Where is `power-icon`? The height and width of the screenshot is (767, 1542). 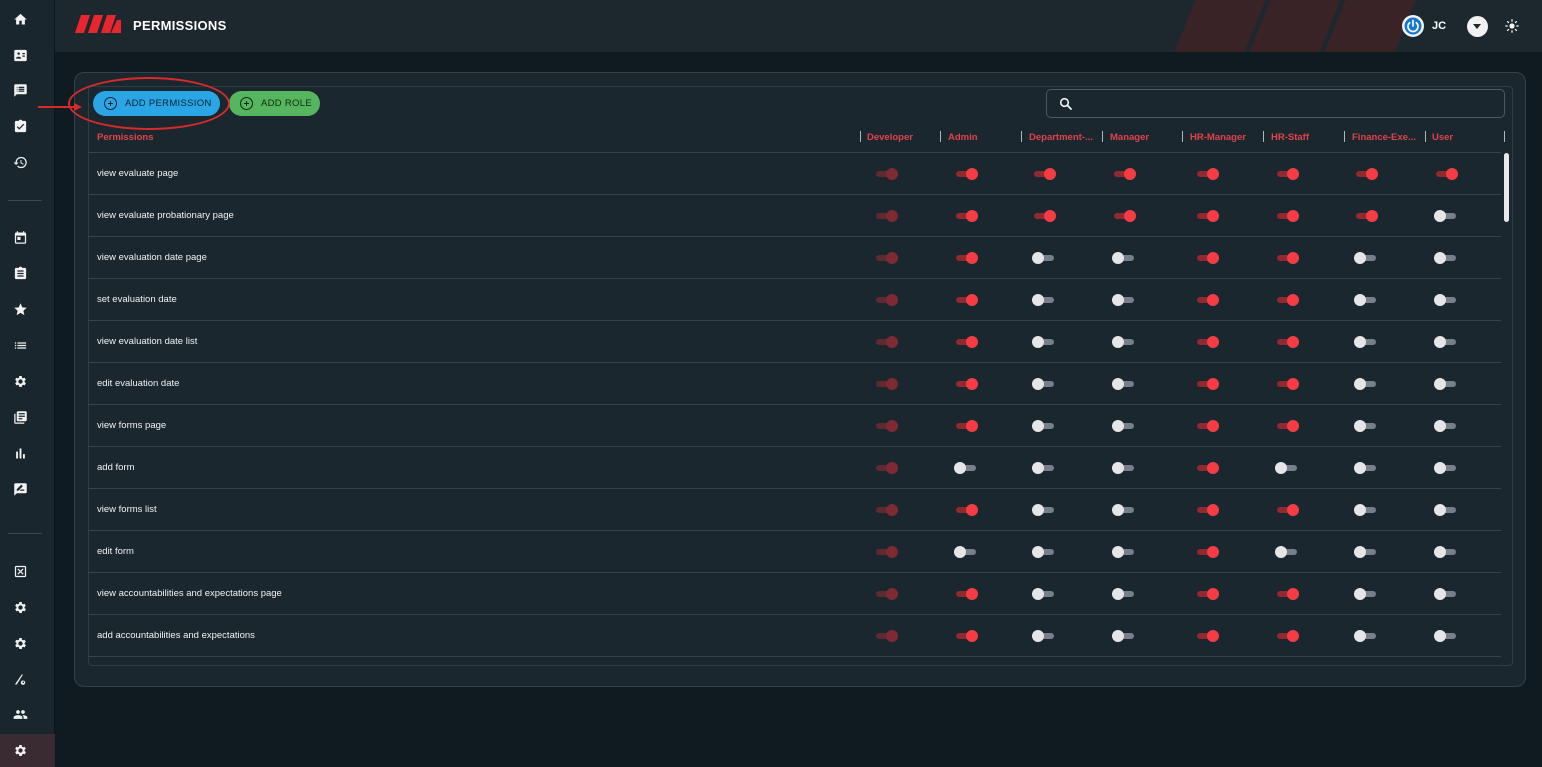 power-icon is located at coordinates (1413, 26).